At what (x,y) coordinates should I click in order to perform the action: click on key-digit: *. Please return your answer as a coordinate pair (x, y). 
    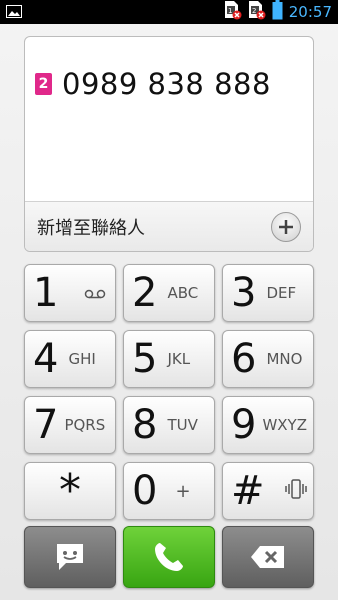
    Looking at the image, I should click on (70, 490).